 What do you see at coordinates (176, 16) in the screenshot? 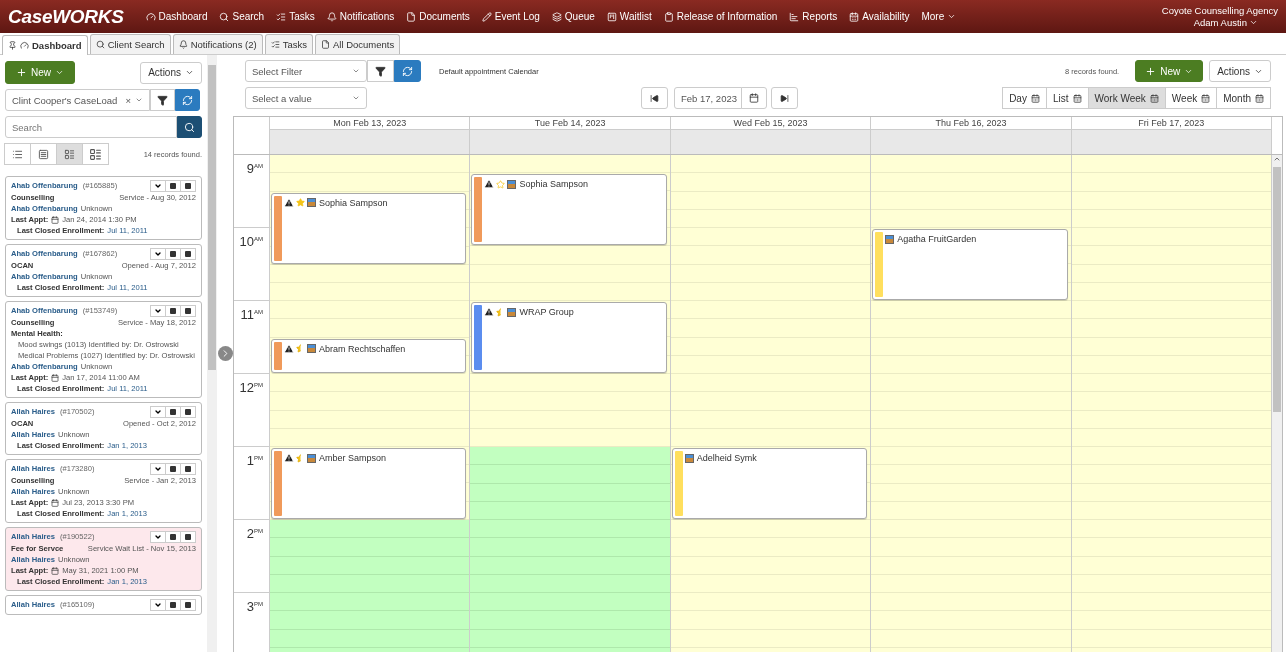
I see `nav-link: Dashboard` at bounding box center [176, 16].